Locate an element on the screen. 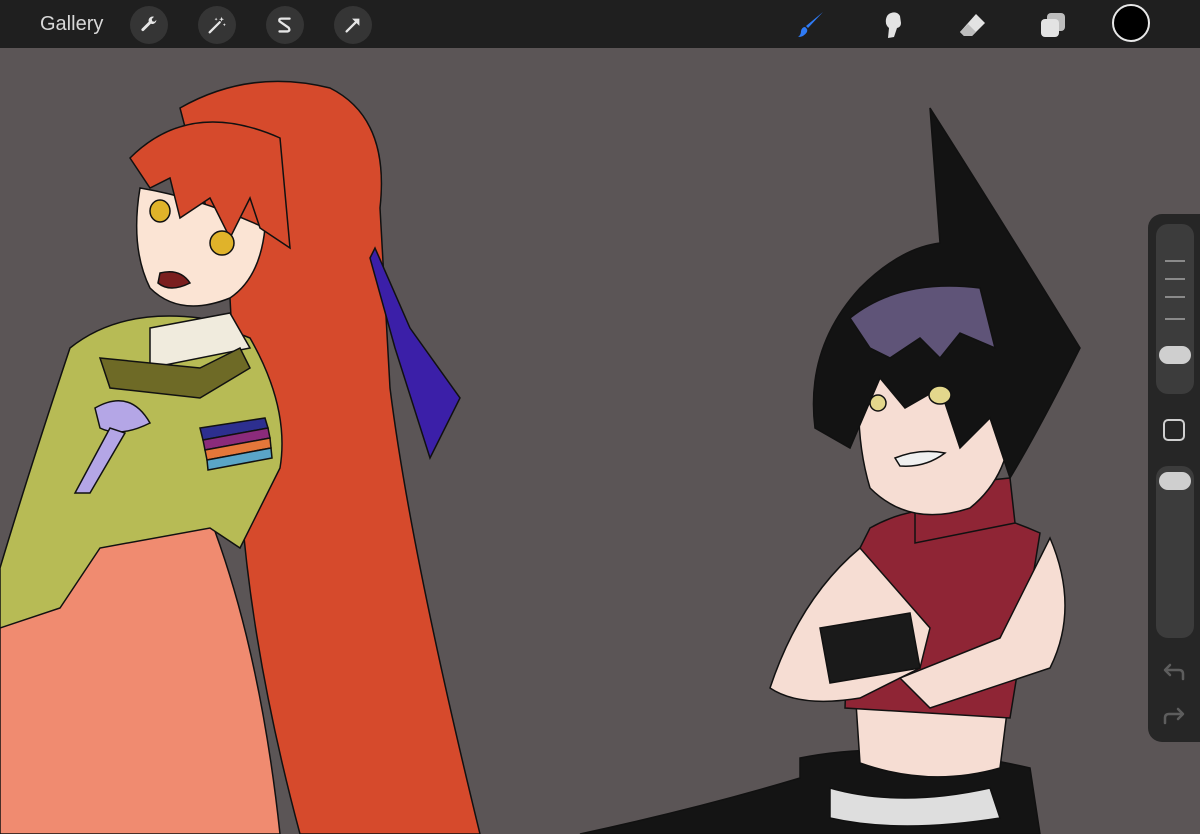 The height and width of the screenshot is (834, 1200). brush-size-thumb is located at coordinates (1175, 355).